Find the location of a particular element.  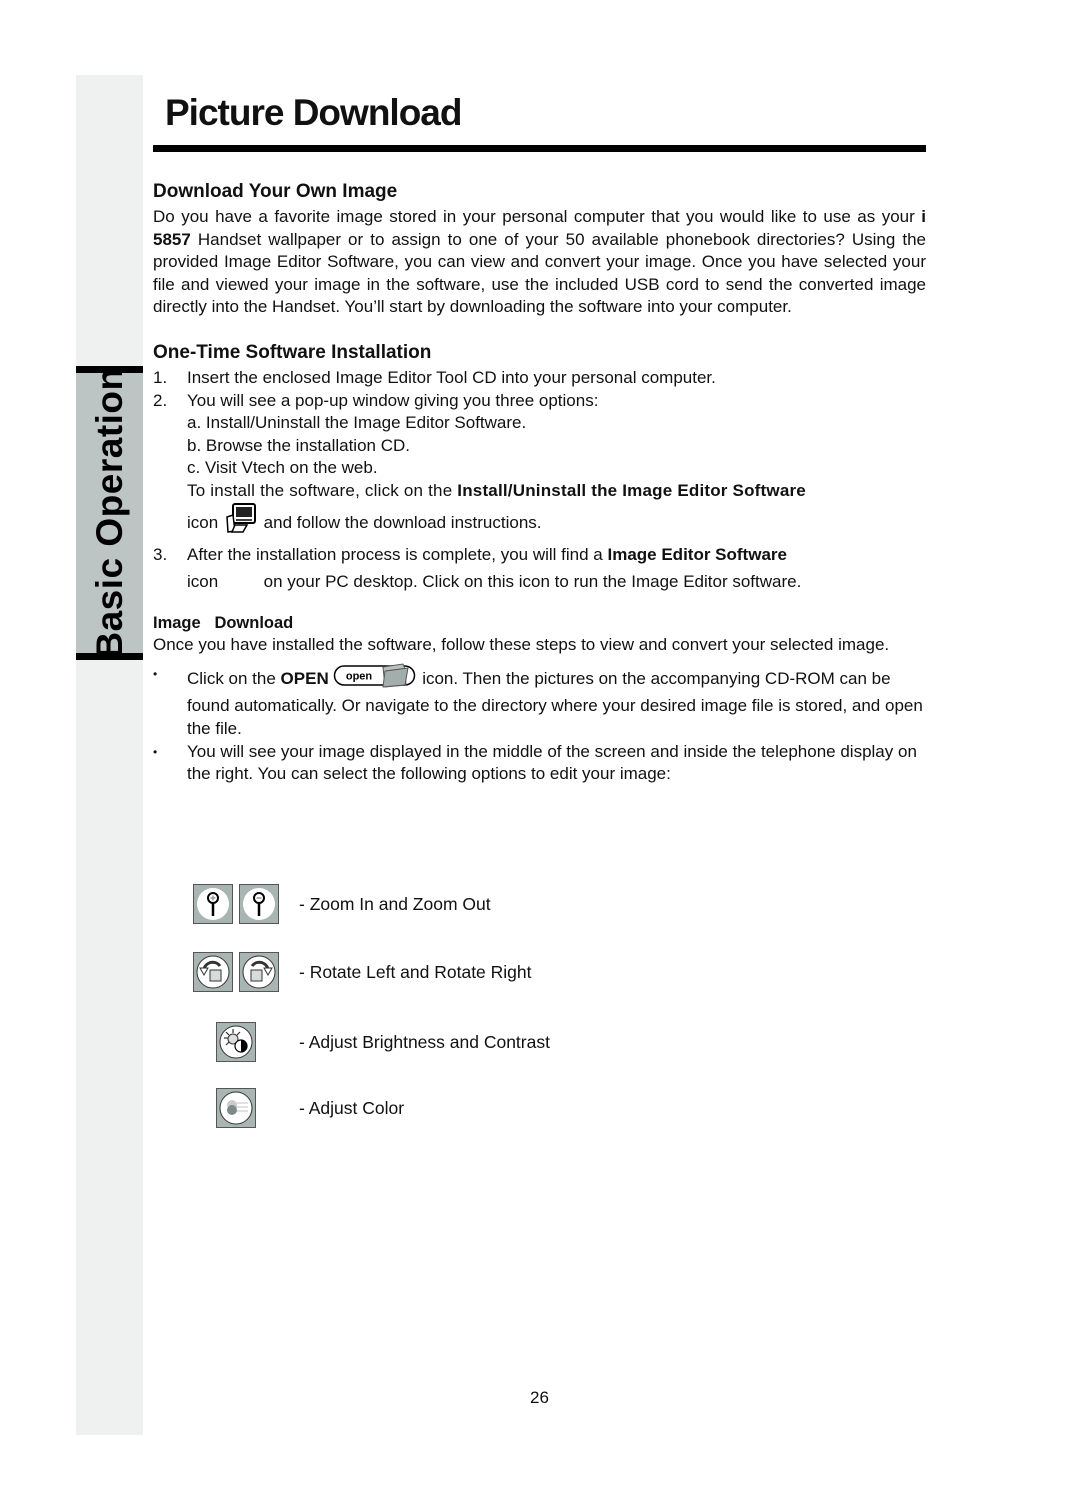

tool-row-brightness: - Adjust Brightness and Contrast is located at coordinates (368, 1042).